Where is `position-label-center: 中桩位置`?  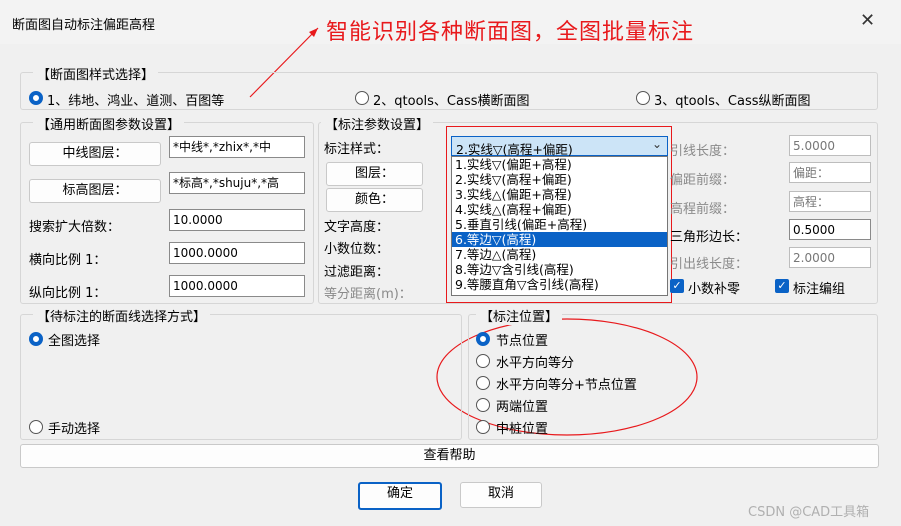
position-label-center: 中桩位置 is located at coordinates (522, 429).